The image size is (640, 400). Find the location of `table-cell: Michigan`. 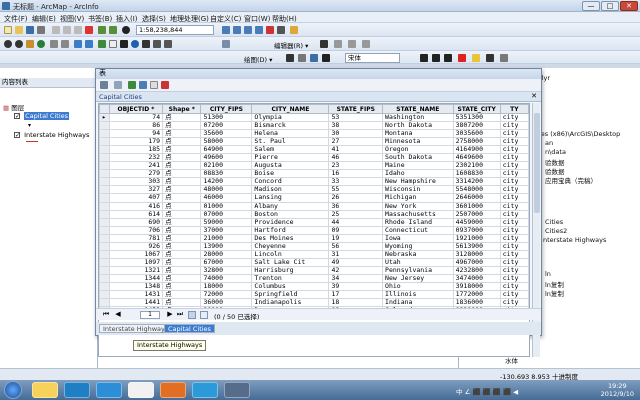

table-cell: Michigan is located at coordinates (418, 198).